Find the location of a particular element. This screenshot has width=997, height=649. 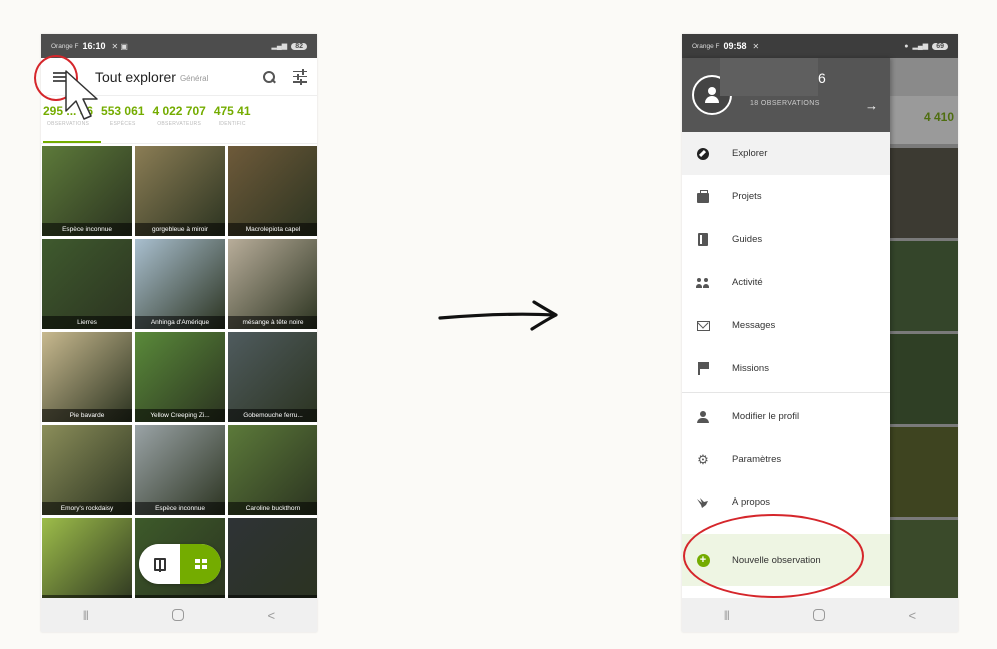

drawer-profile-header: 6 18 OBSERVATIONS → is located at coordinates (786, 95).